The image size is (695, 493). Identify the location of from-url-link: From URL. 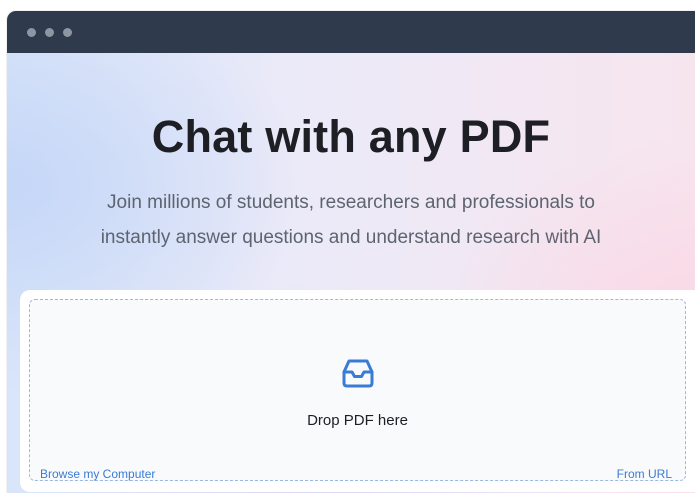
(644, 474).